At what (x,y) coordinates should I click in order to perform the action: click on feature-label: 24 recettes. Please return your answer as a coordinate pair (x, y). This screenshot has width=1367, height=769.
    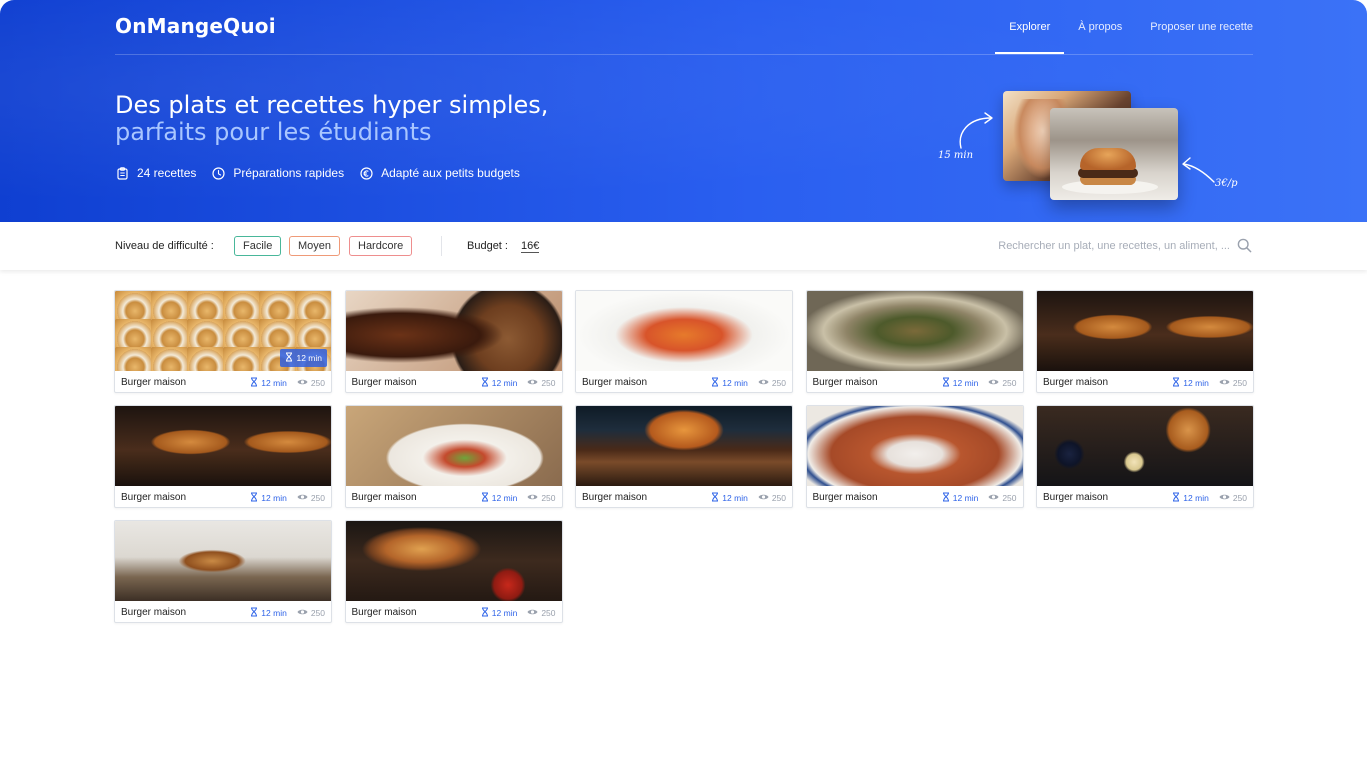
    Looking at the image, I should click on (167, 173).